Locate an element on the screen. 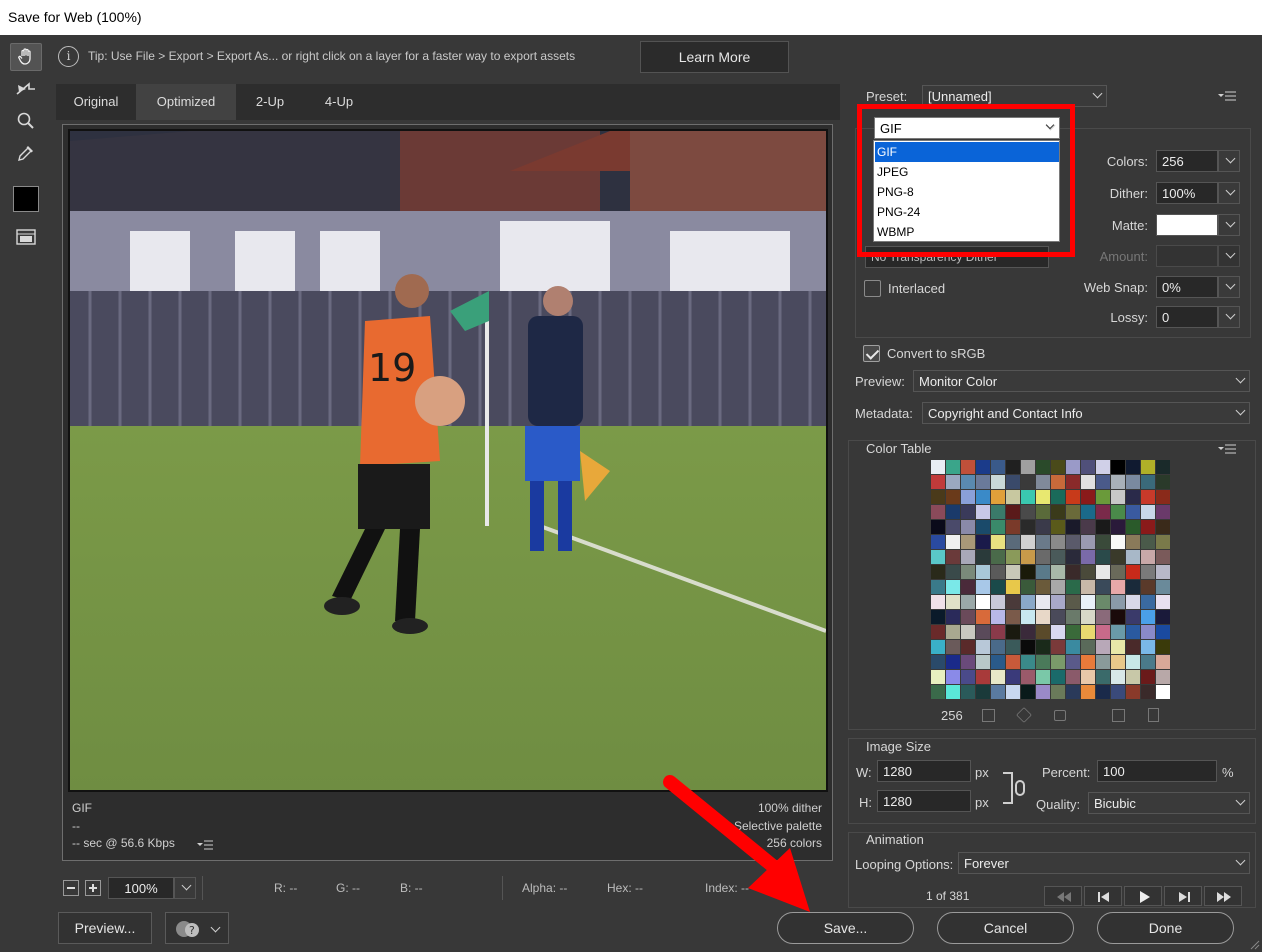  web-snap-field: 0% is located at coordinates (1187, 287).